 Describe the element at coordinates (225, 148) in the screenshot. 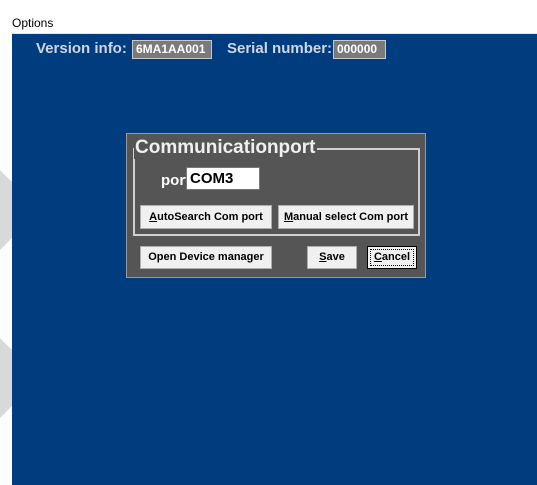

I see `communicationport-title: Communicationport` at that location.